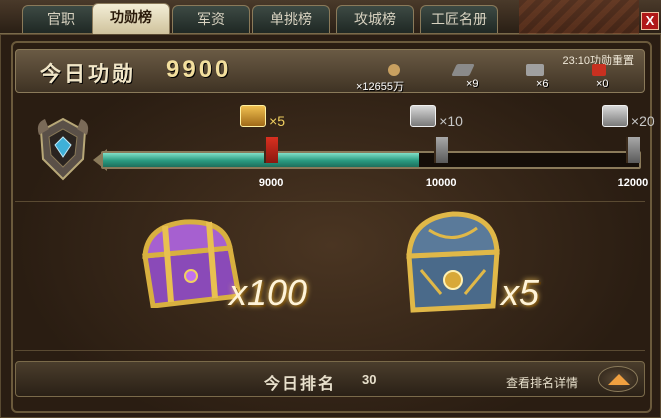  I want to click on iron-ingot-icon, so click(463, 70).